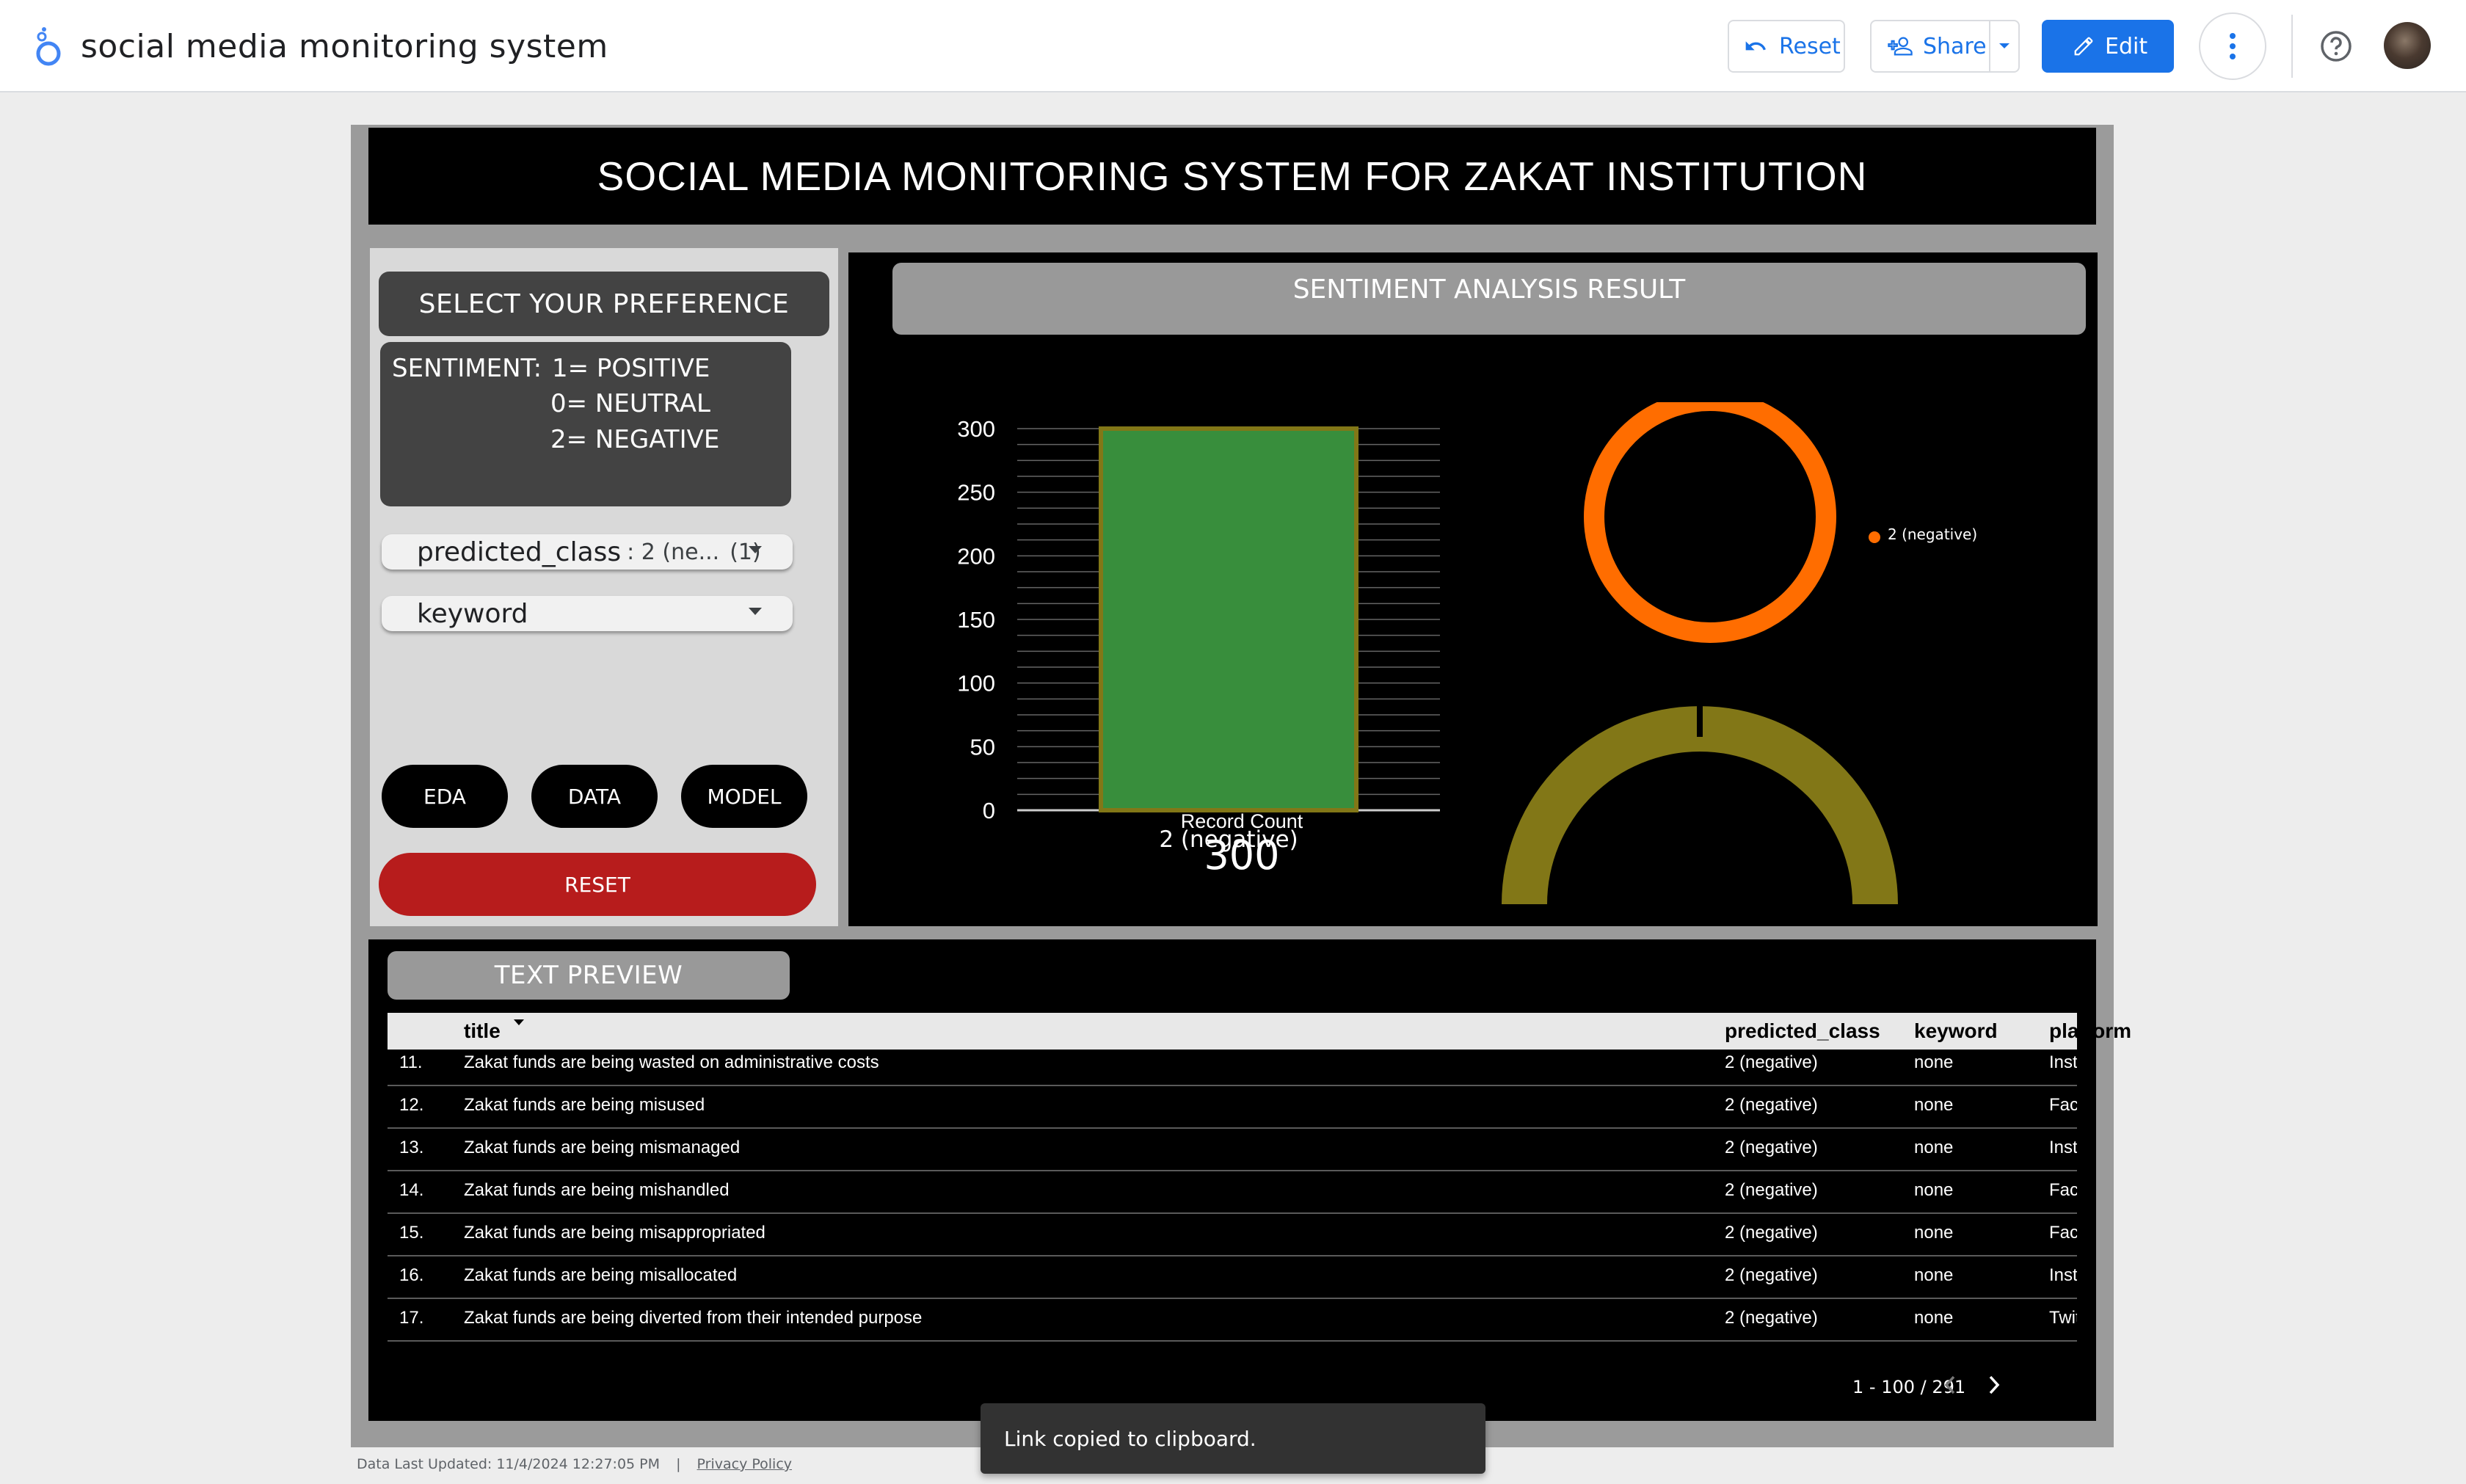 This screenshot has height=1484, width=2466. Describe the element at coordinates (584, 1105) in the screenshot. I see `cell-title: Zakat funds are being misused` at that location.